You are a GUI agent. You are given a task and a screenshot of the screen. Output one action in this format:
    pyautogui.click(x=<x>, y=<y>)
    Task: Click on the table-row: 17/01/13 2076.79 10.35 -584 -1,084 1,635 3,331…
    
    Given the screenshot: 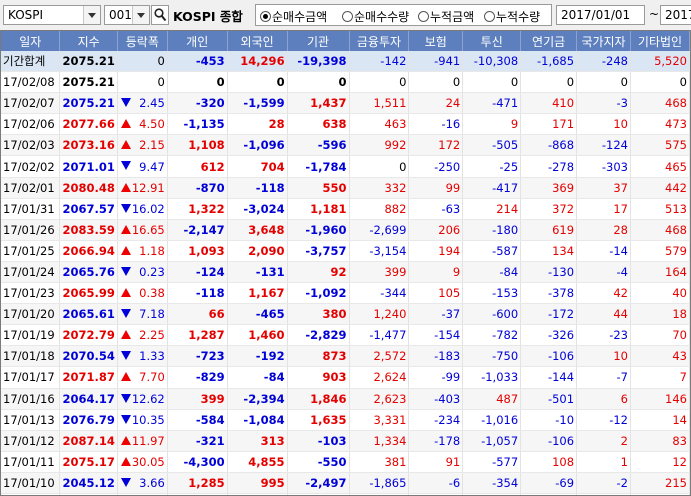 What is the action you would take?
    pyautogui.click(x=345, y=420)
    